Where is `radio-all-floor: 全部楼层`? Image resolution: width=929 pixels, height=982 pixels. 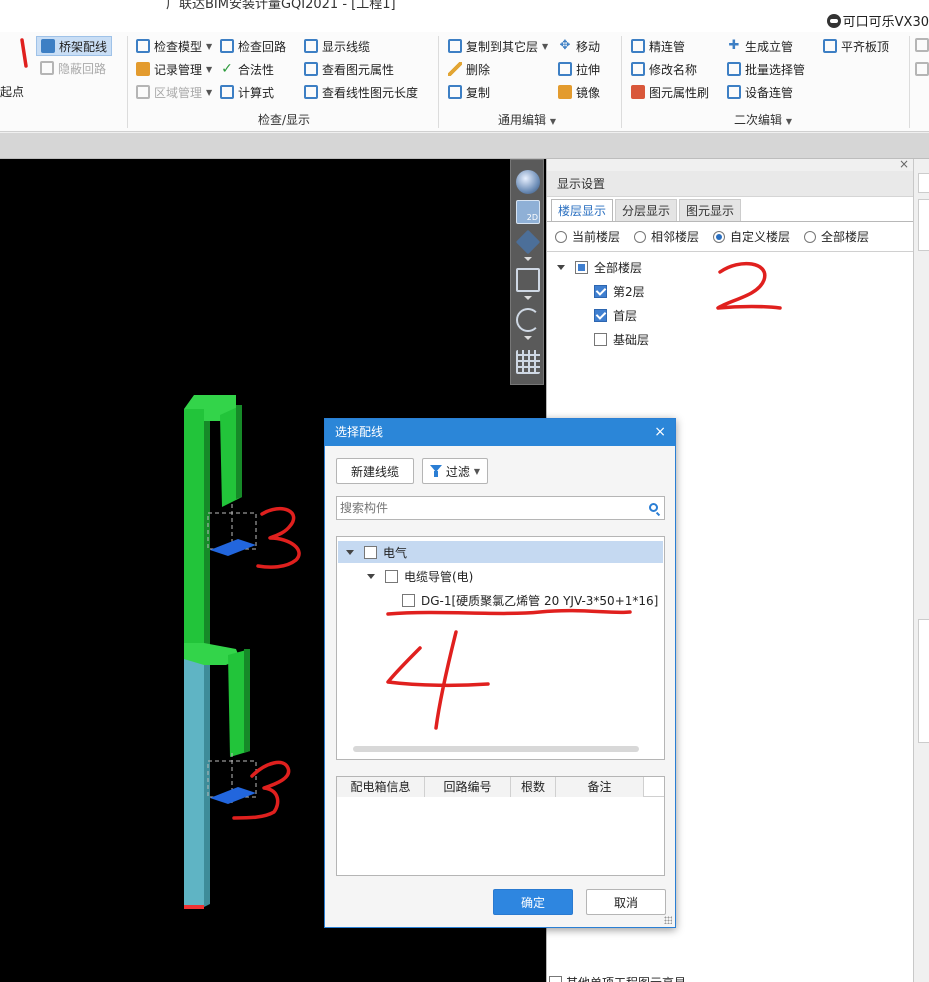 radio-all-floor: 全部楼层 is located at coordinates (836, 236).